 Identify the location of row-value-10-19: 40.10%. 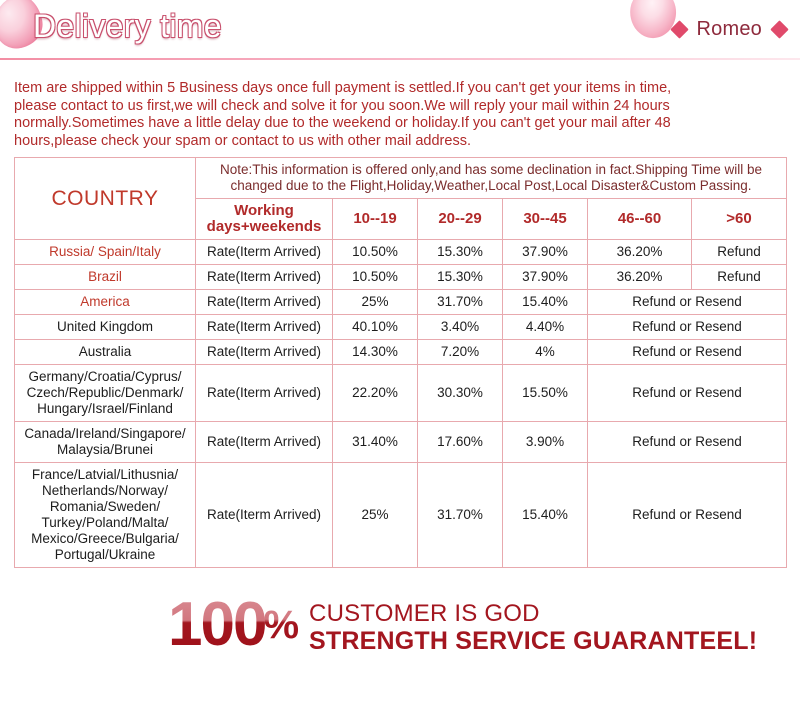
(375, 327).